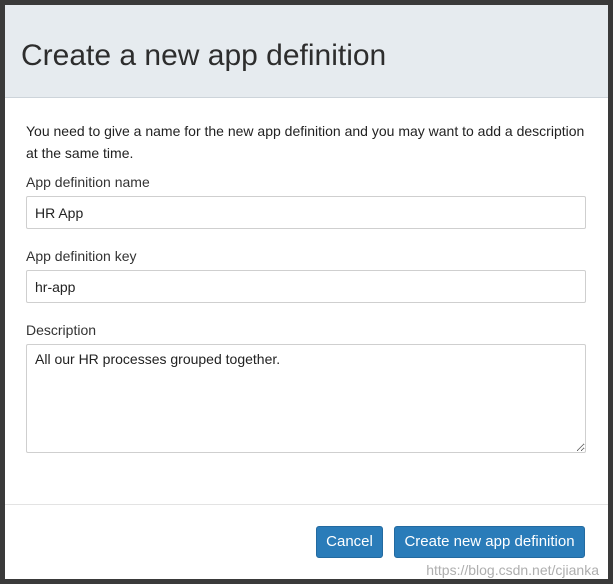 The image size is (613, 584). What do you see at coordinates (306, 212) in the screenshot?
I see `app-name-input` at bounding box center [306, 212].